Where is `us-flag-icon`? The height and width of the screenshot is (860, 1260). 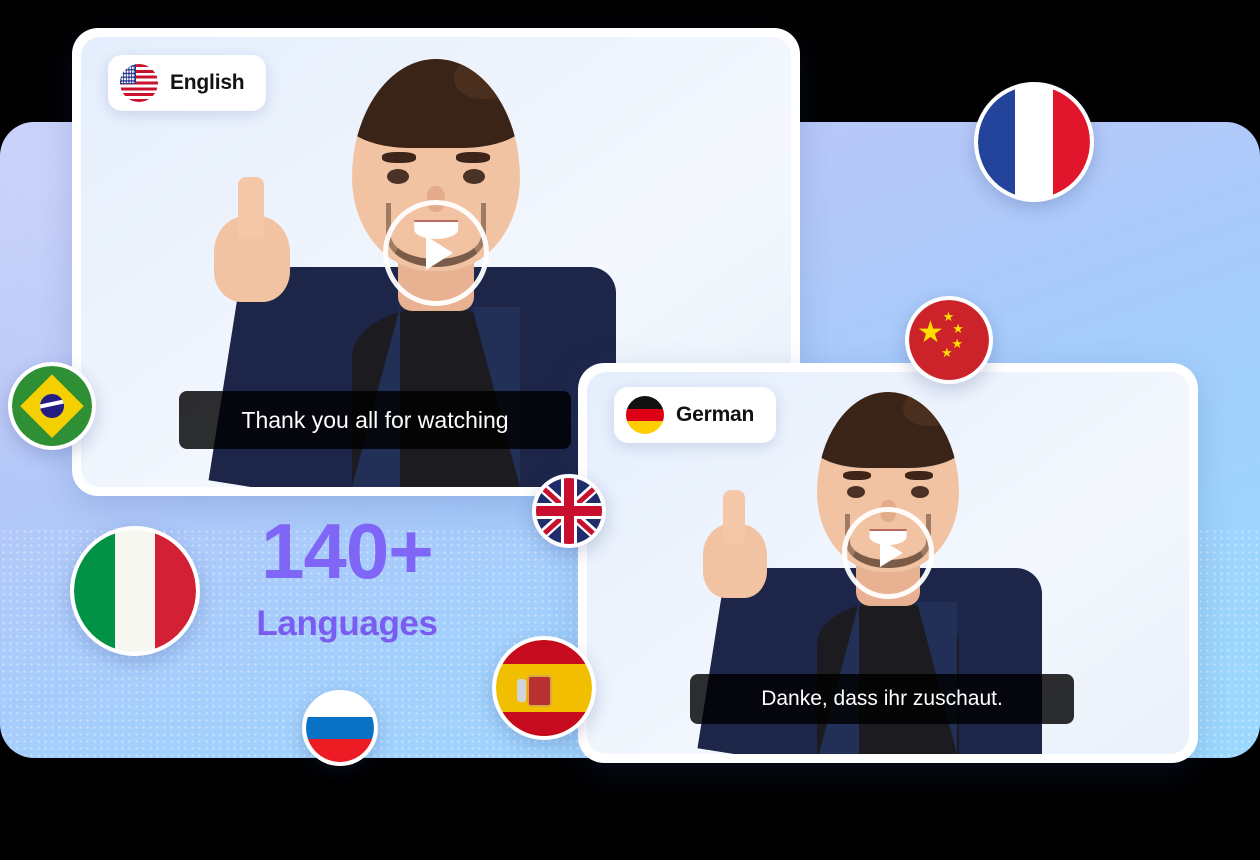 us-flag-icon is located at coordinates (139, 83).